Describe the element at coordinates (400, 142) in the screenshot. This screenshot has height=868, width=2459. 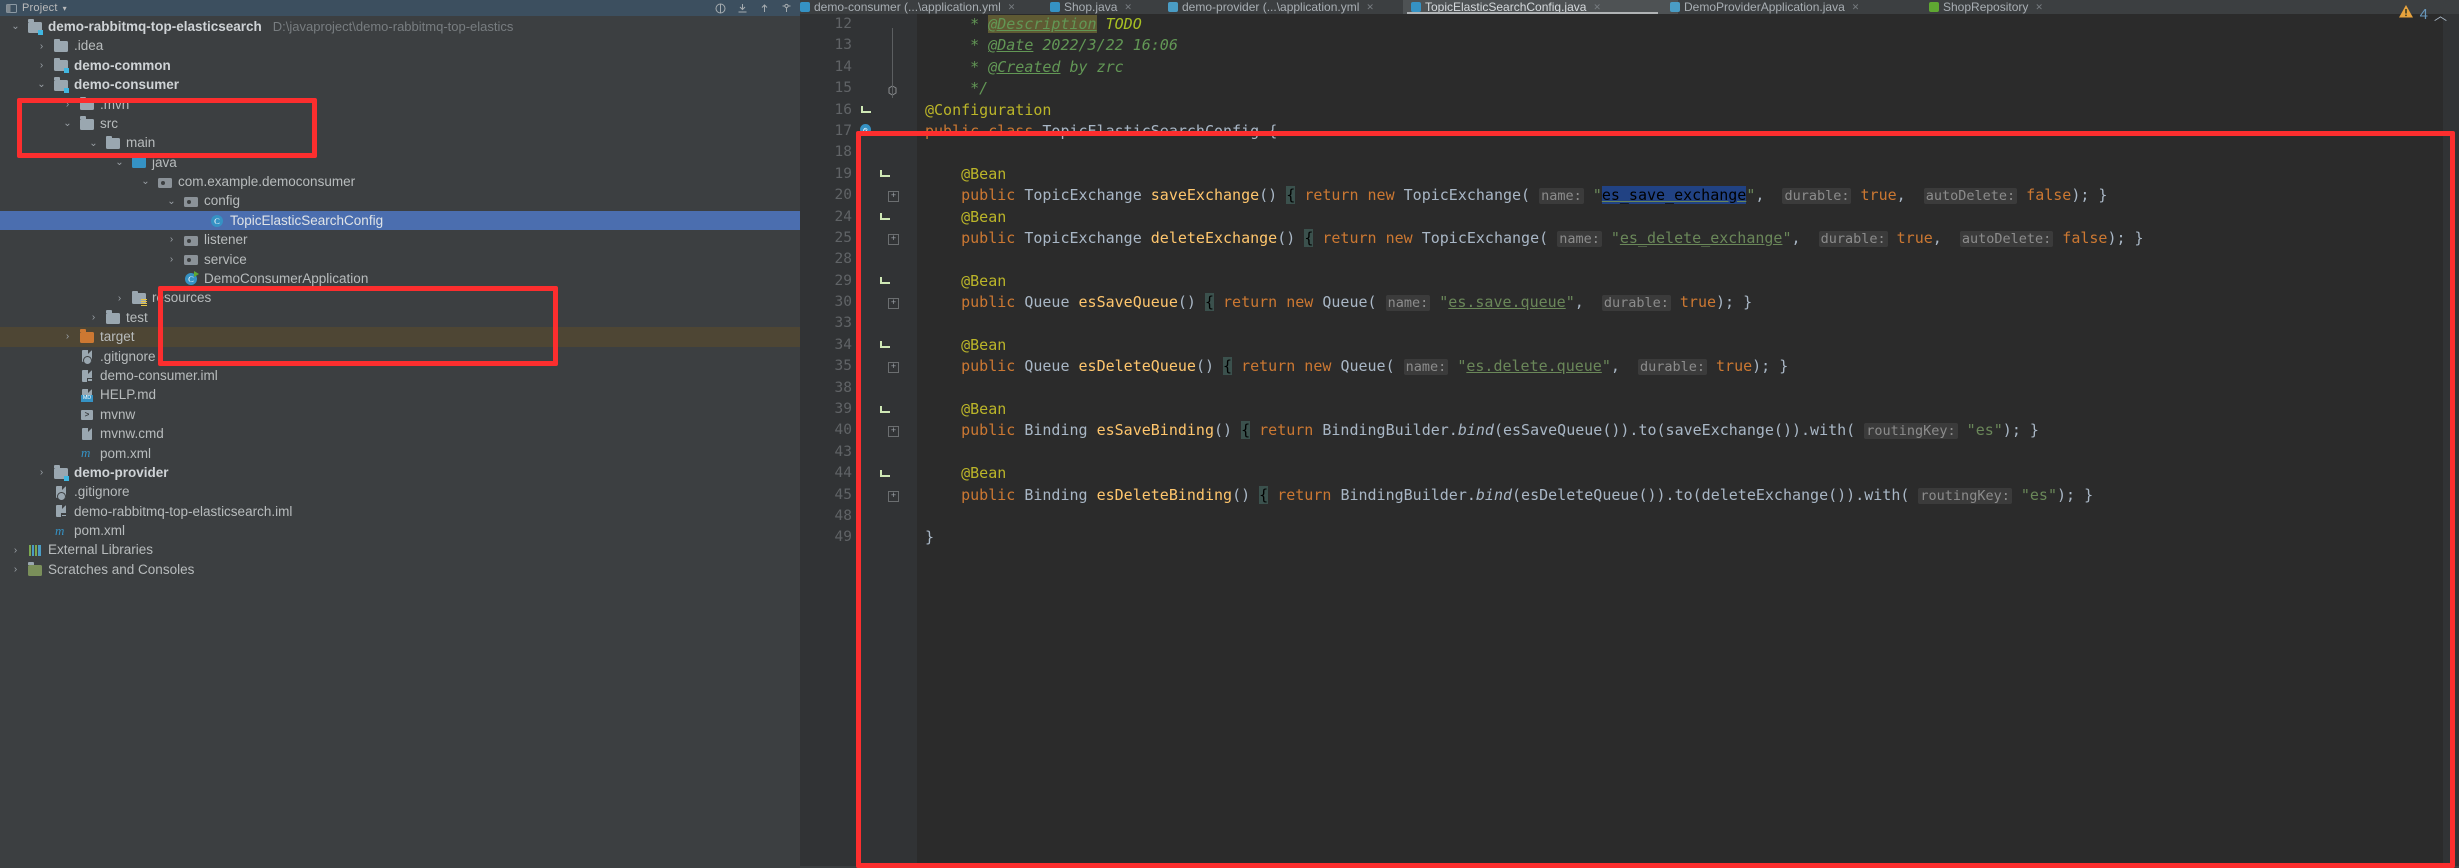
I see `tree-item-main: ⌄ main` at that location.